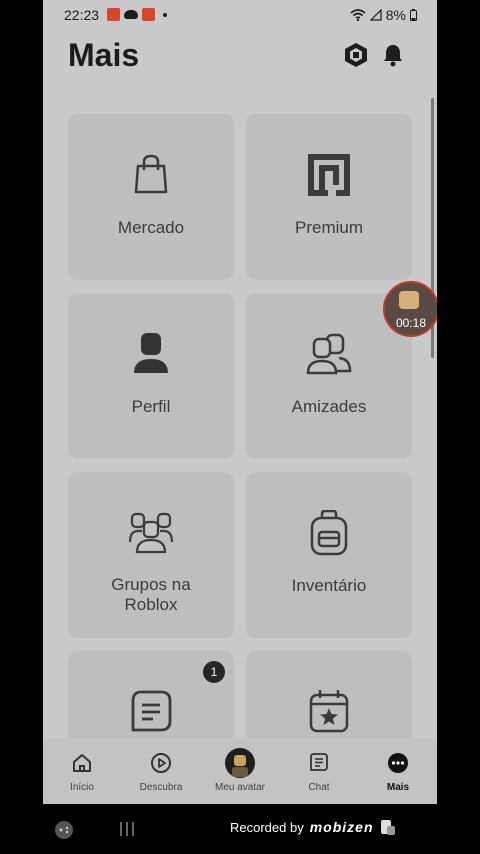 The width and height of the screenshot is (480, 854). Describe the element at coordinates (387, 827) in the screenshot. I see `mobizen-logo-icon` at that location.